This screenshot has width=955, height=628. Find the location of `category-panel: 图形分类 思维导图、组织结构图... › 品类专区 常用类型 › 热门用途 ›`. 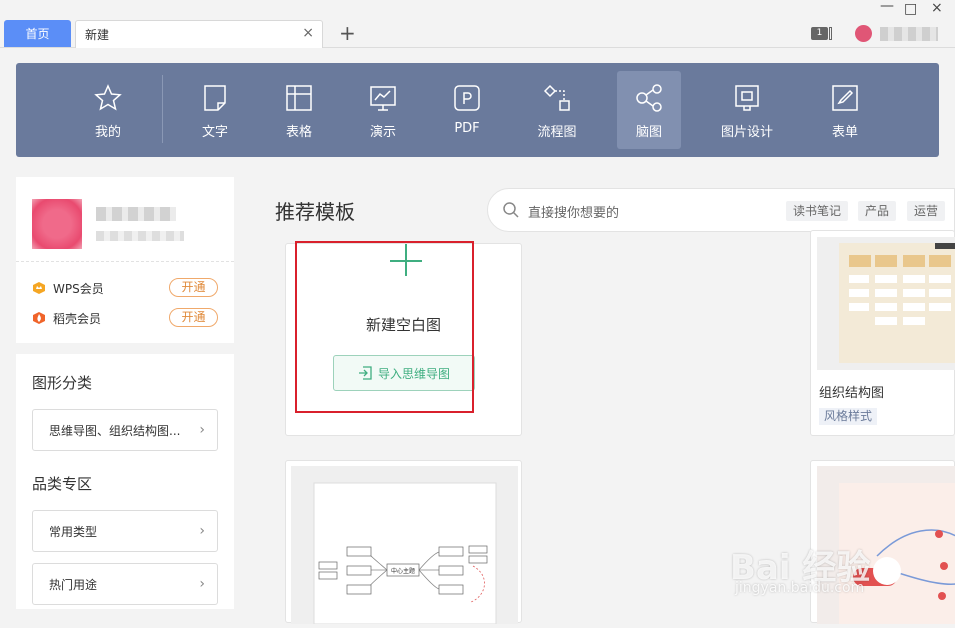

category-panel: 图形分类 思维导图、组织结构图... › 品类专区 常用类型 › 热门用途 › is located at coordinates (125, 481).